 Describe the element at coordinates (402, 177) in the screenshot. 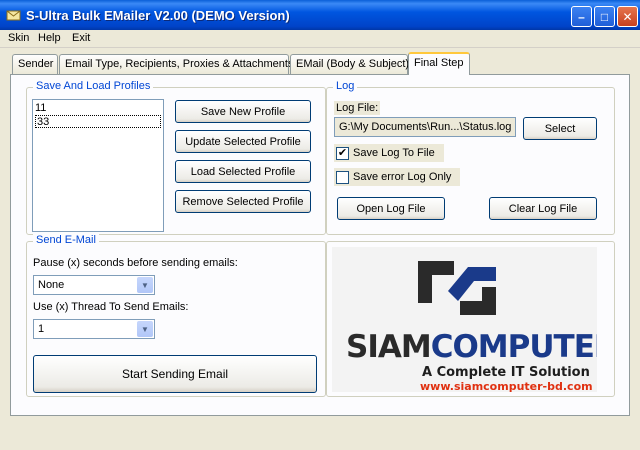

I see `save-error-label: Save error Log Only` at that location.